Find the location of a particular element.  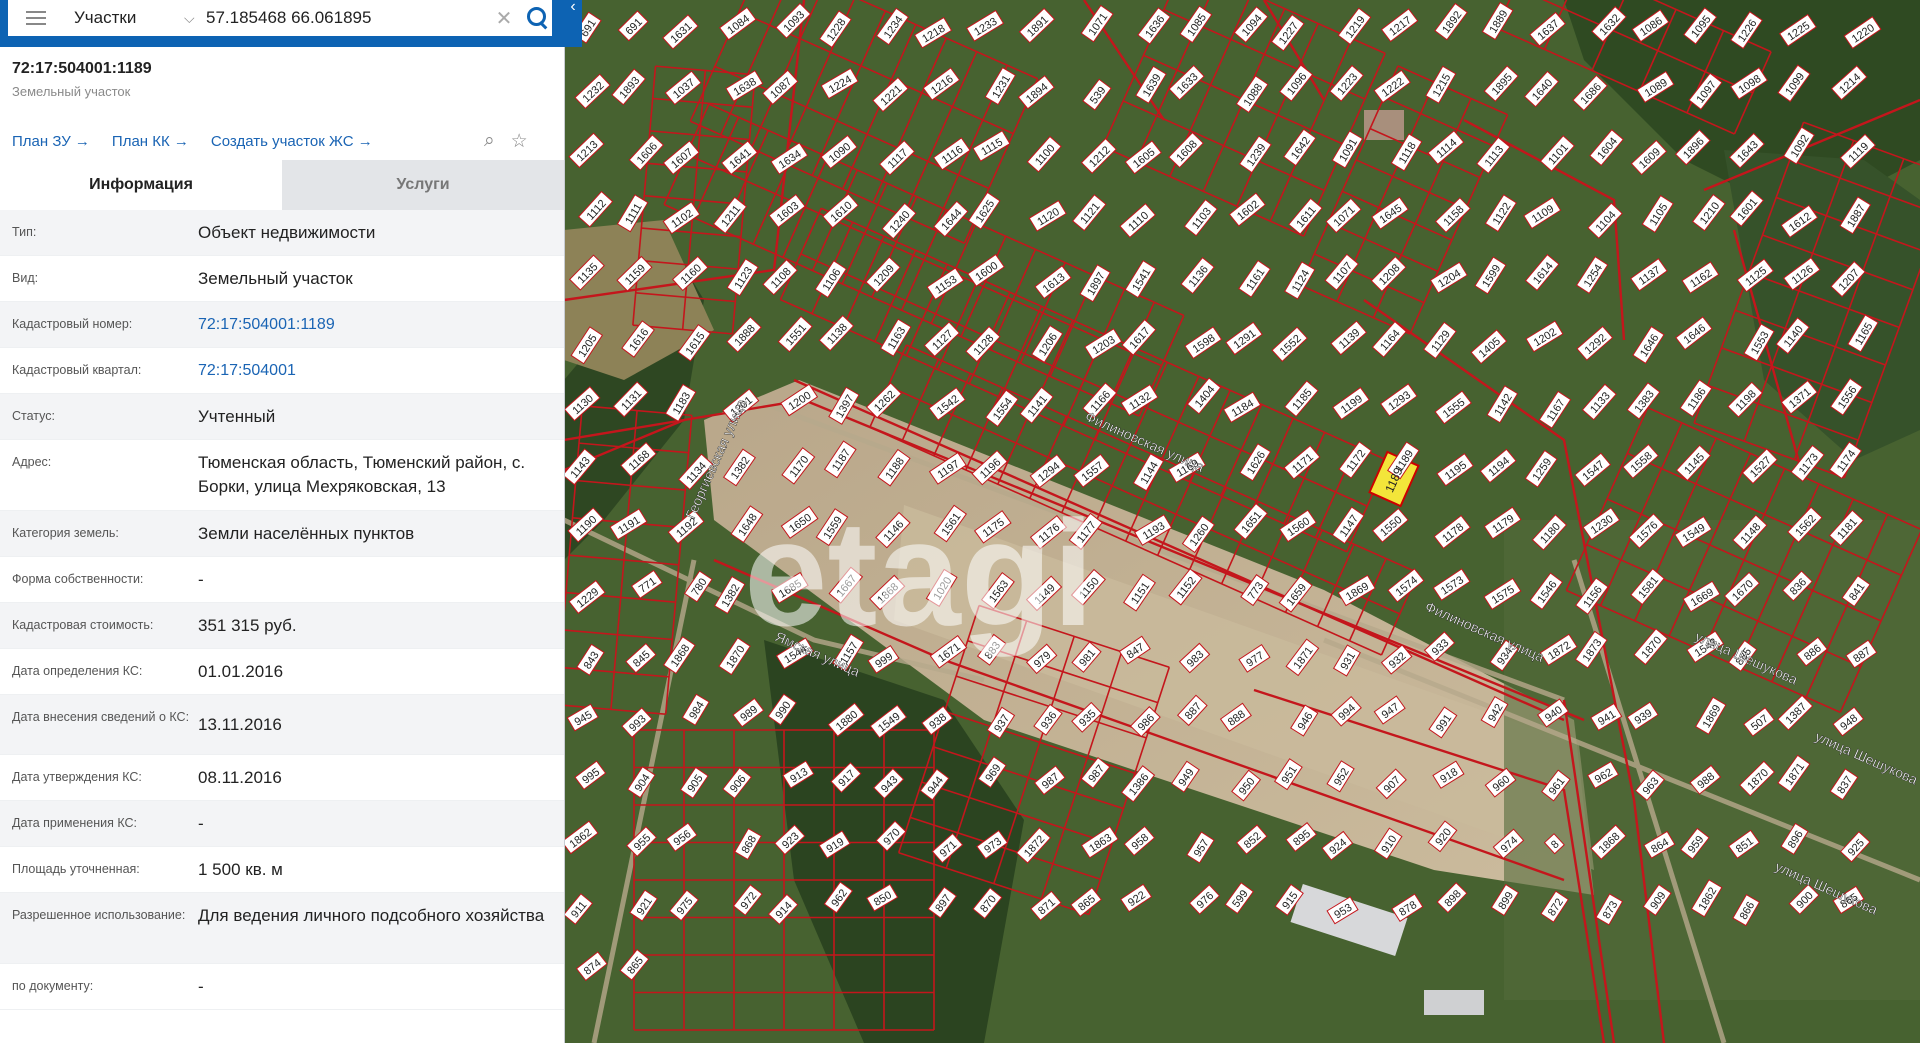

info-label: Адрес: is located at coordinates (32, 462).